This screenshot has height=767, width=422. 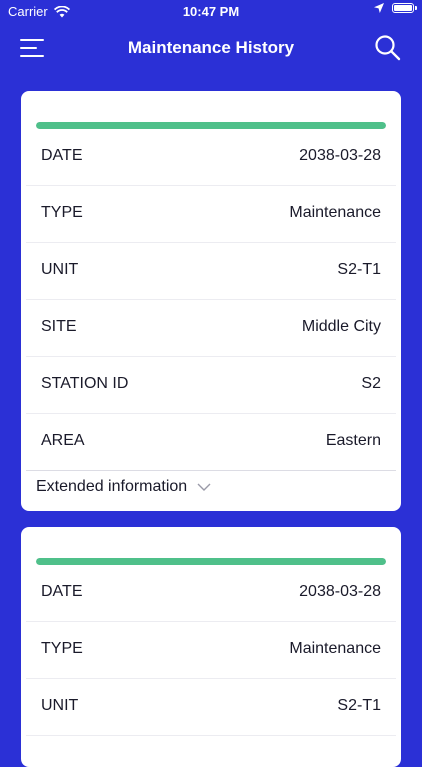 I want to click on field-label: AREA, so click(x=63, y=440).